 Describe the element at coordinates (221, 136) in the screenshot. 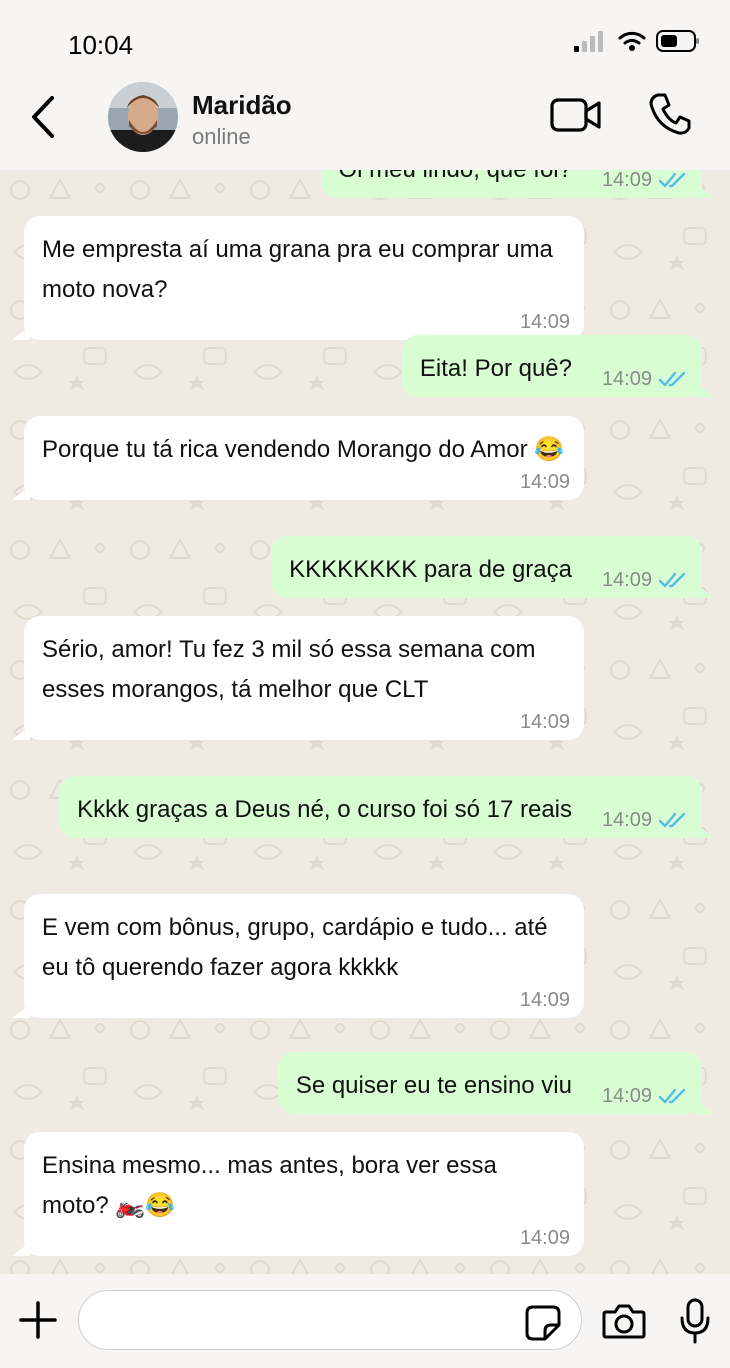

I see `contact-status: online` at that location.